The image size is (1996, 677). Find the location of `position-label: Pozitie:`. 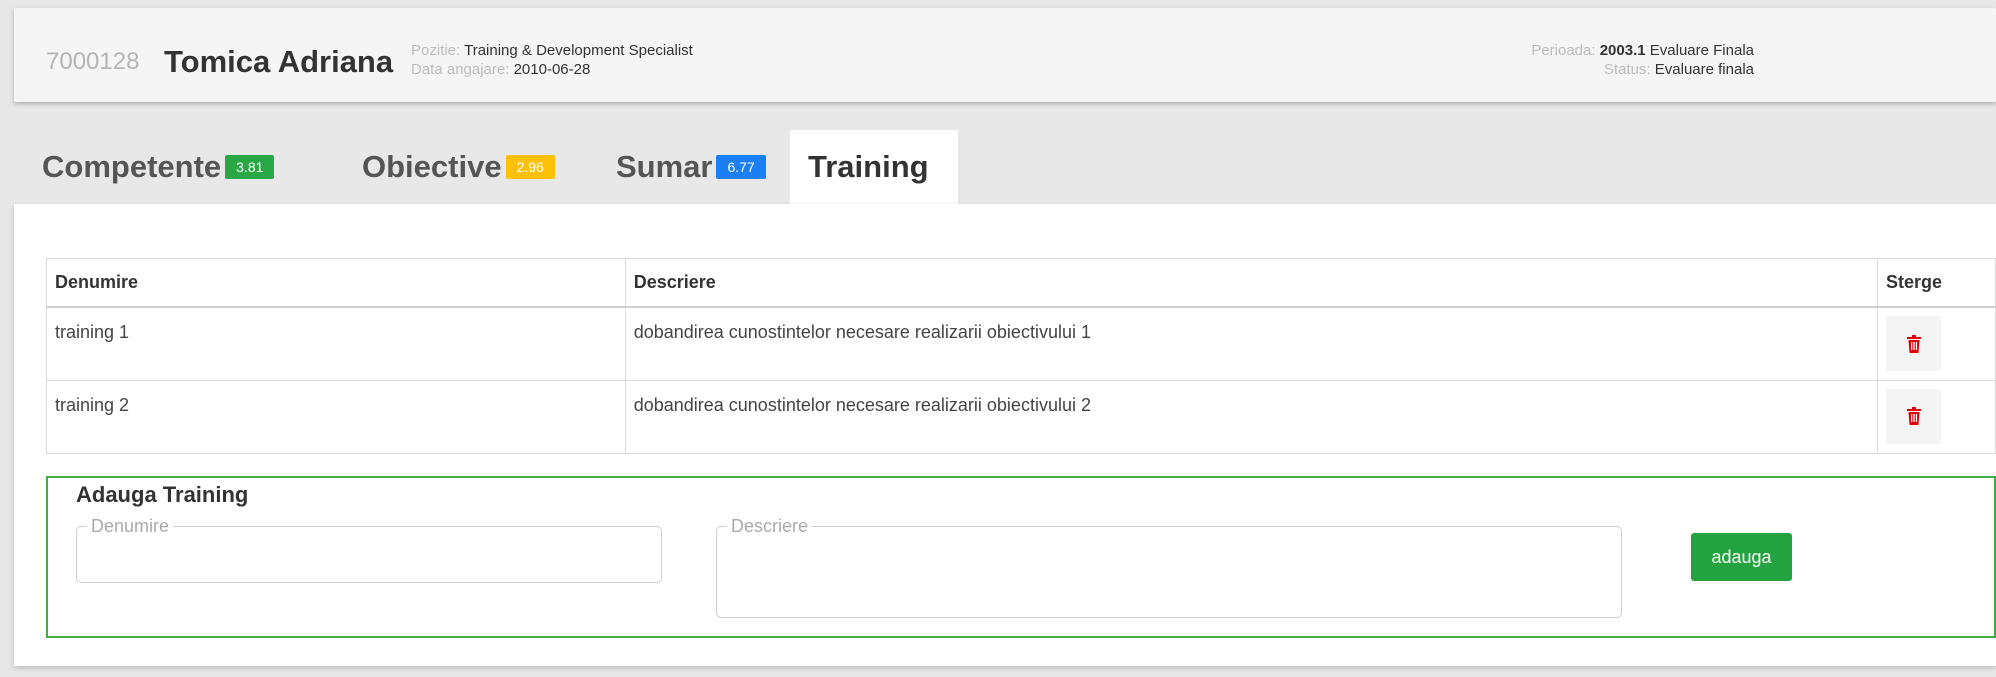

position-label: Pozitie: is located at coordinates (436, 50).